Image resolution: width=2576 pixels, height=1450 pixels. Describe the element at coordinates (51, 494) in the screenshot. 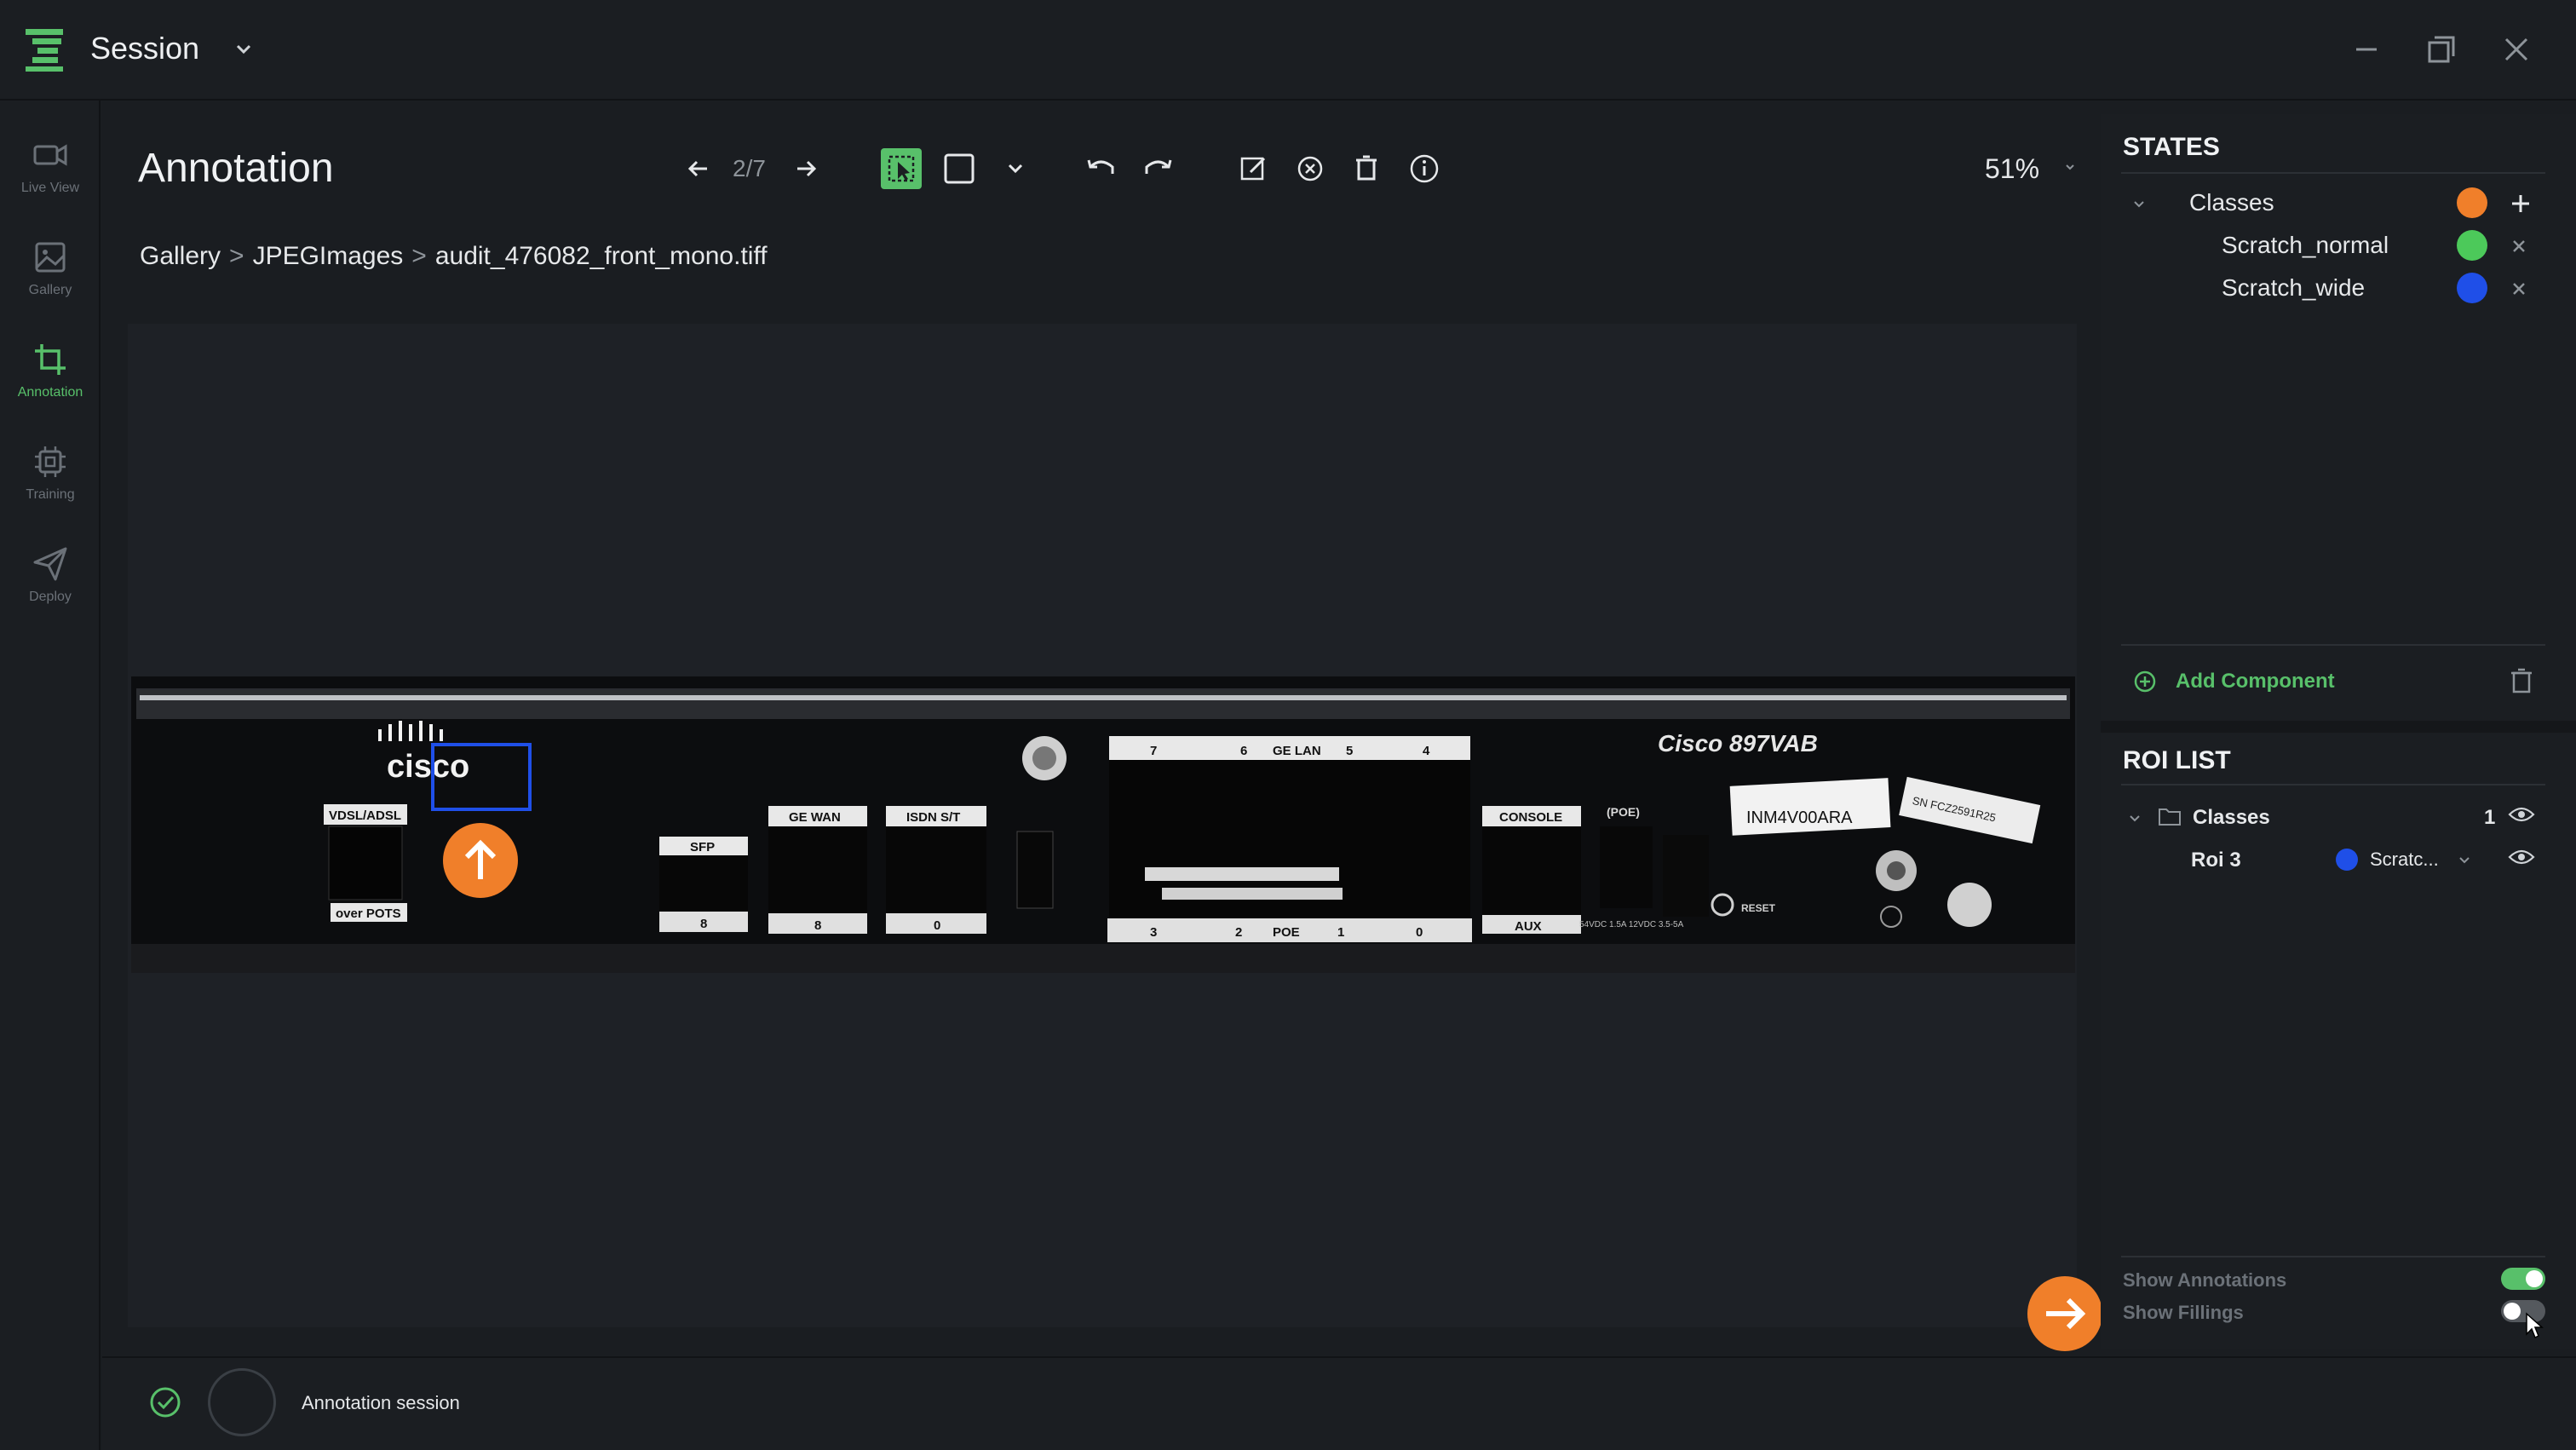

I see `nav-label: Training` at that location.